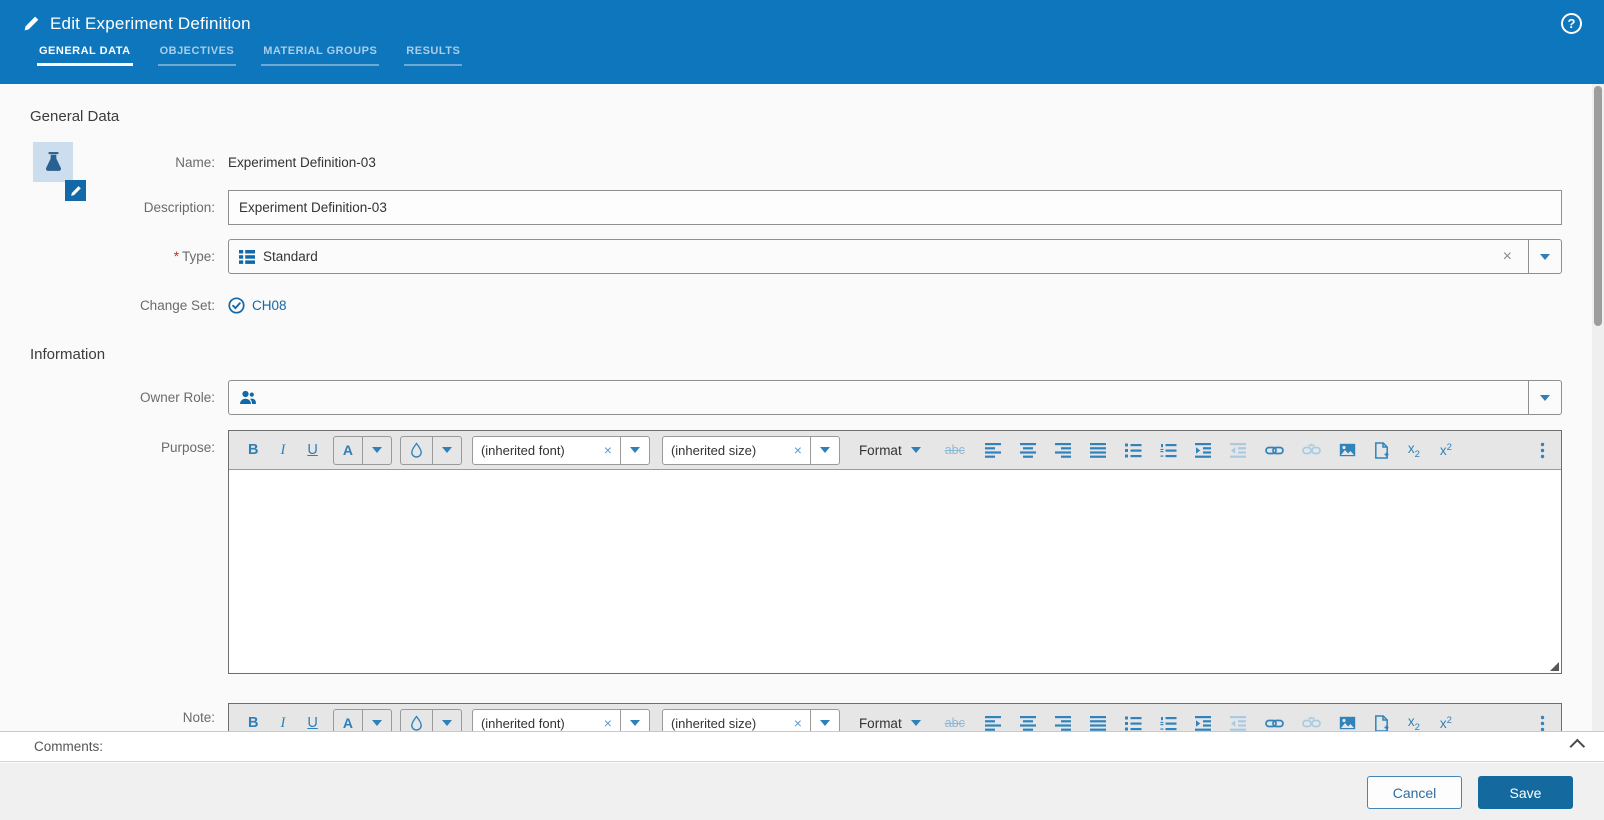 The image size is (1604, 820). Describe the element at coordinates (187, 447) in the screenshot. I see `purpose-label: Purpose:` at that location.